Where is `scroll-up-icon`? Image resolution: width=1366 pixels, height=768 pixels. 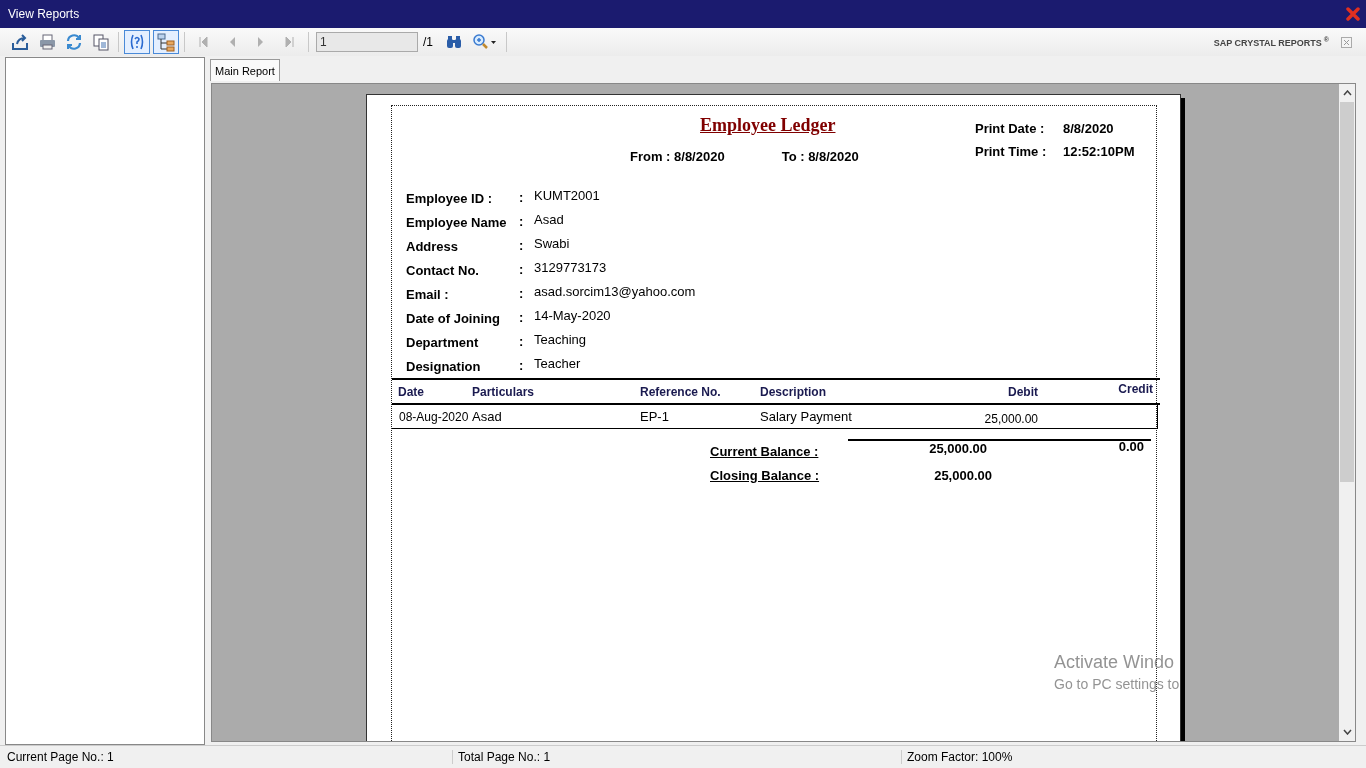 scroll-up-icon is located at coordinates (1347, 93).